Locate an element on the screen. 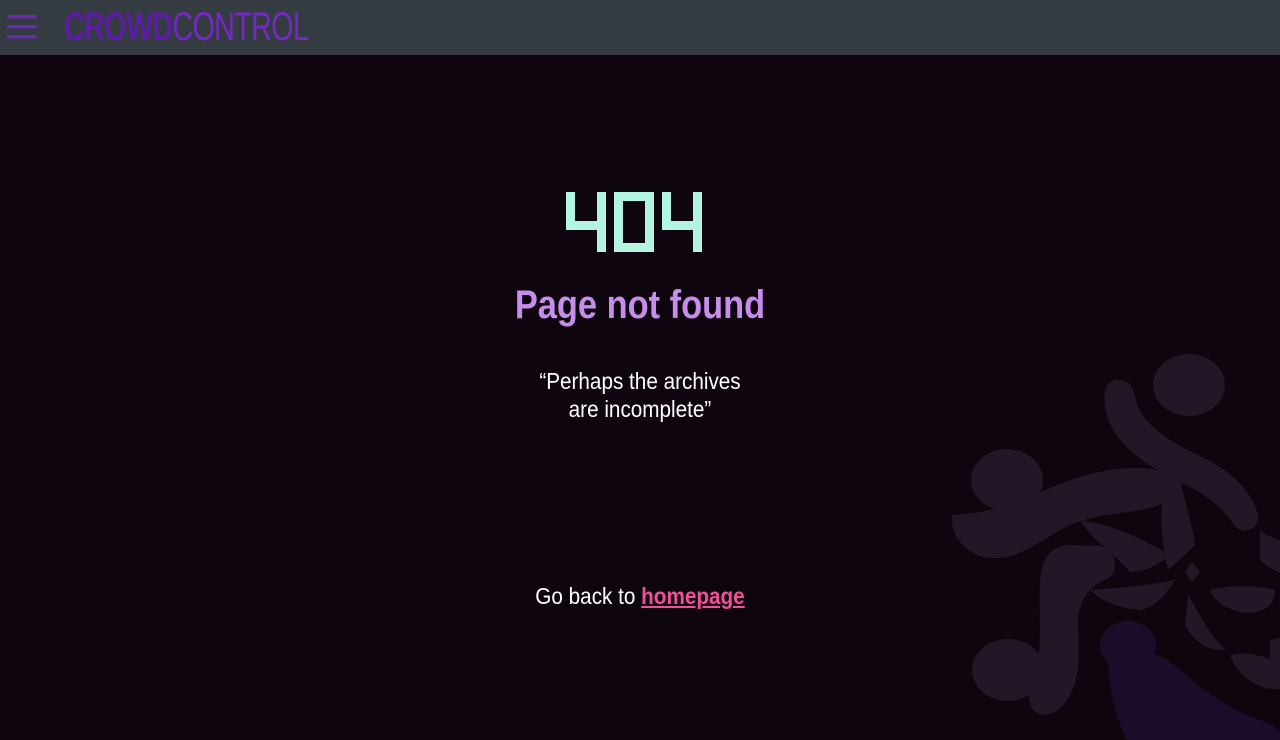 Image resolution: width=1280 pixels, height=740 pixels. brand-logo: CROWDCONTROL is located at coordinates (186, 27).